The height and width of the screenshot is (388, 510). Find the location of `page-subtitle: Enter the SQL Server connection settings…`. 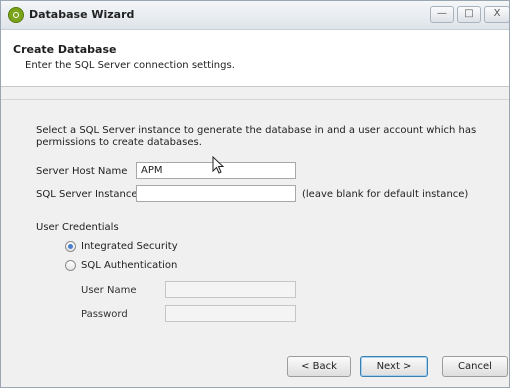

page-subtitle: Enter the SQL Server connection settings… is located at coordinates (130, 65).